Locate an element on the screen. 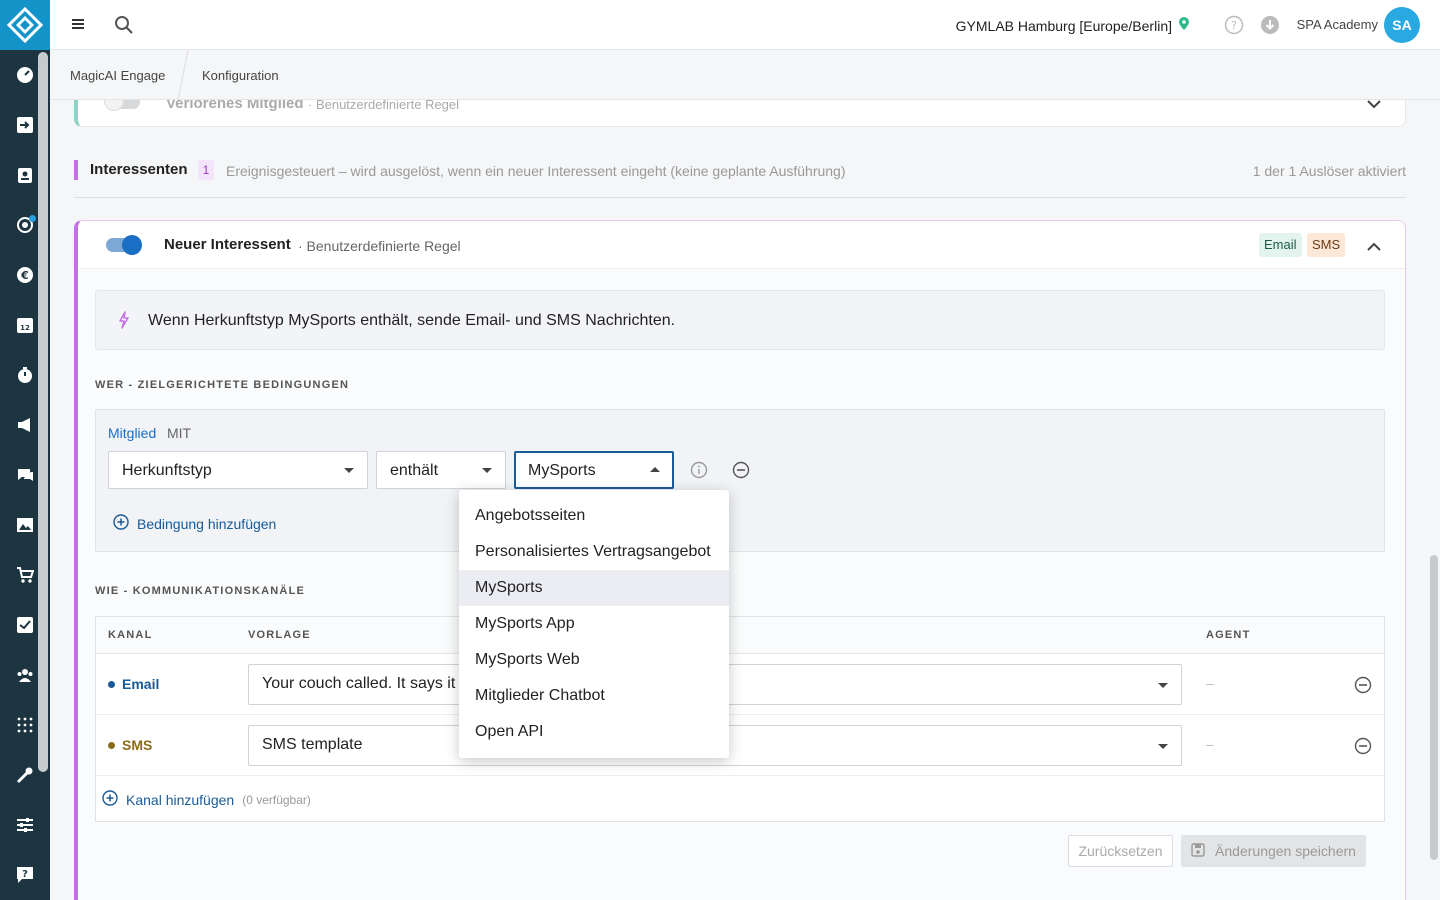 The width and height of the screenshot is (1440, 900). who-heading: WER - ZIELGERICHTETE BEDINGUNGEN is located at coordinates (222, 385).